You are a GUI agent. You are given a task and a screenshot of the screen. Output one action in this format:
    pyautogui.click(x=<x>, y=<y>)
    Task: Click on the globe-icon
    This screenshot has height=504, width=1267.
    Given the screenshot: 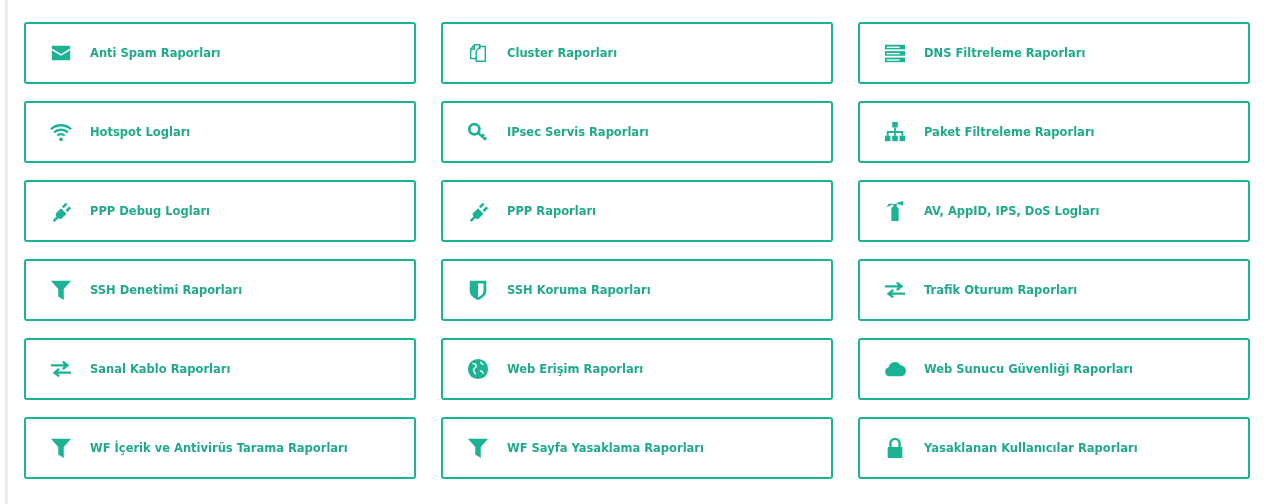 What is the action you would take?
    pyautogui.click(x=478, y=369)
    